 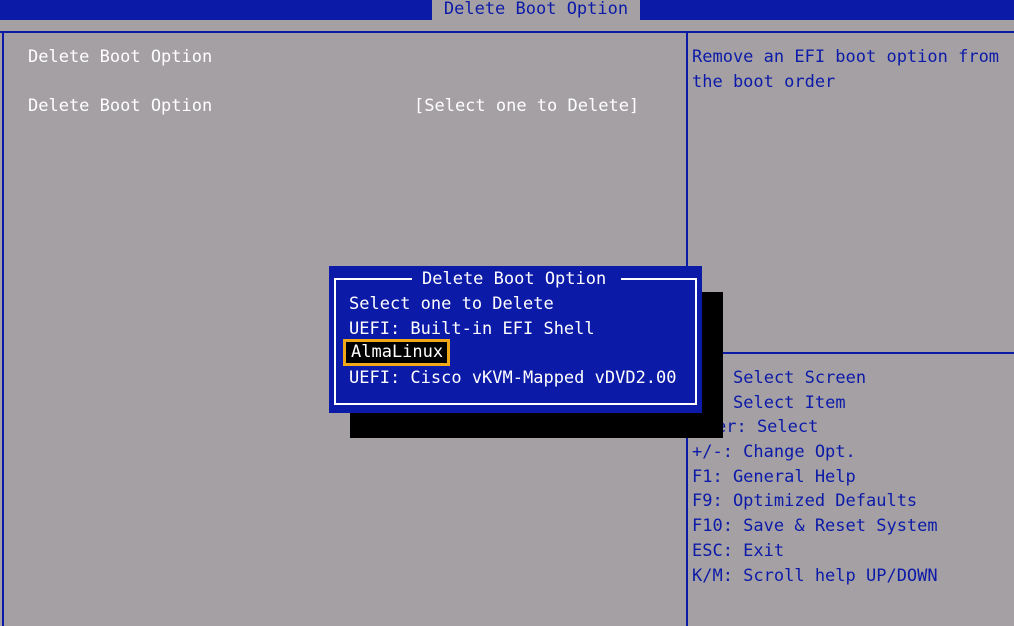 What do you see at coordinates (536, 10) in the screenshot?
I see `screen-tab-title: Delete Boot Option` at bounding box center [536, 10].